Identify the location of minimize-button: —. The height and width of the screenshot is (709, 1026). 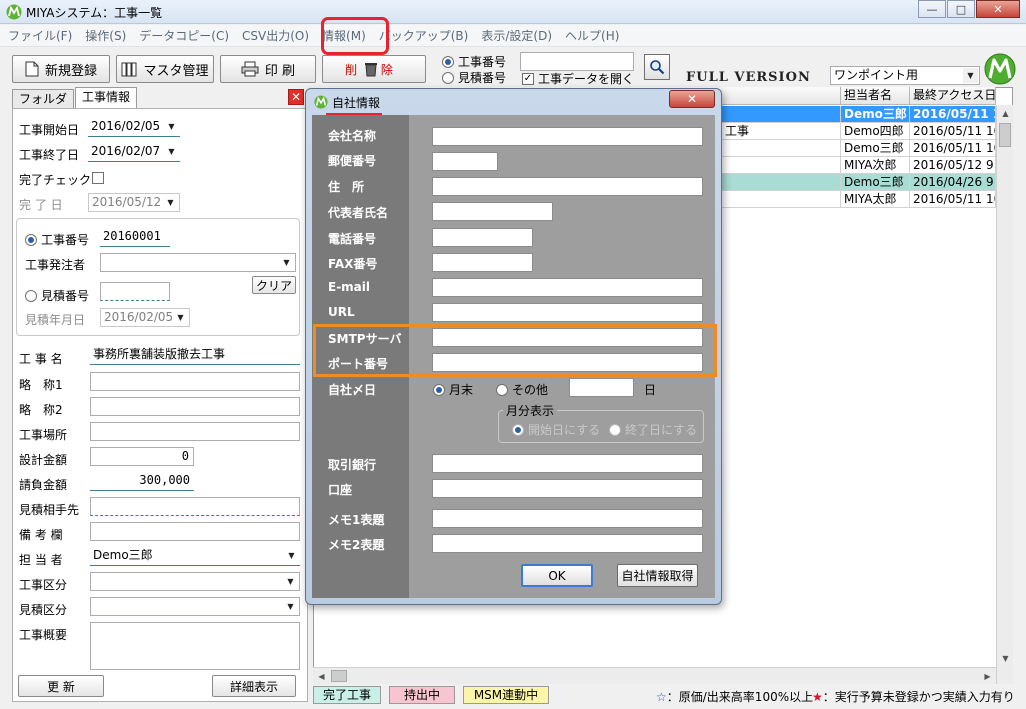
(932, 9).